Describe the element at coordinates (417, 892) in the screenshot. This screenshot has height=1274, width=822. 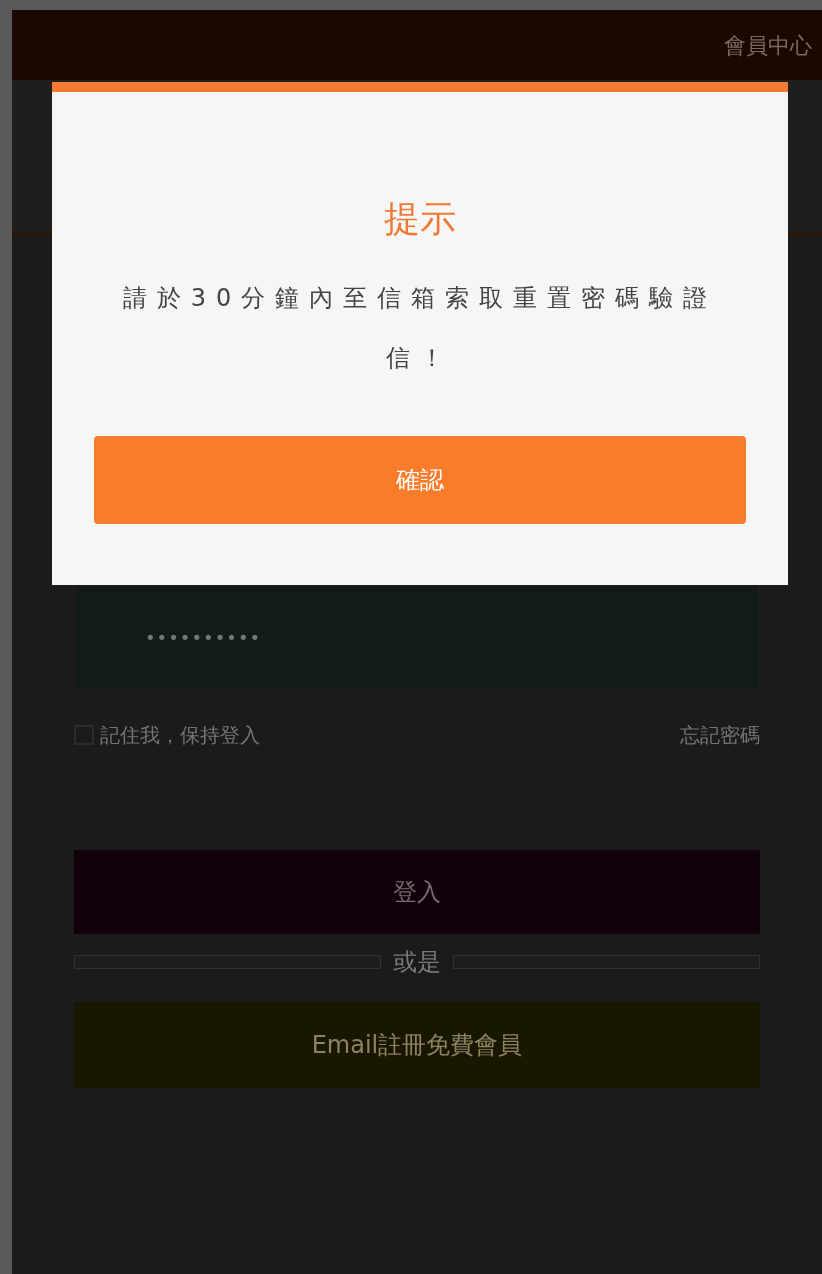
I see `login-button: 登入` at that location.